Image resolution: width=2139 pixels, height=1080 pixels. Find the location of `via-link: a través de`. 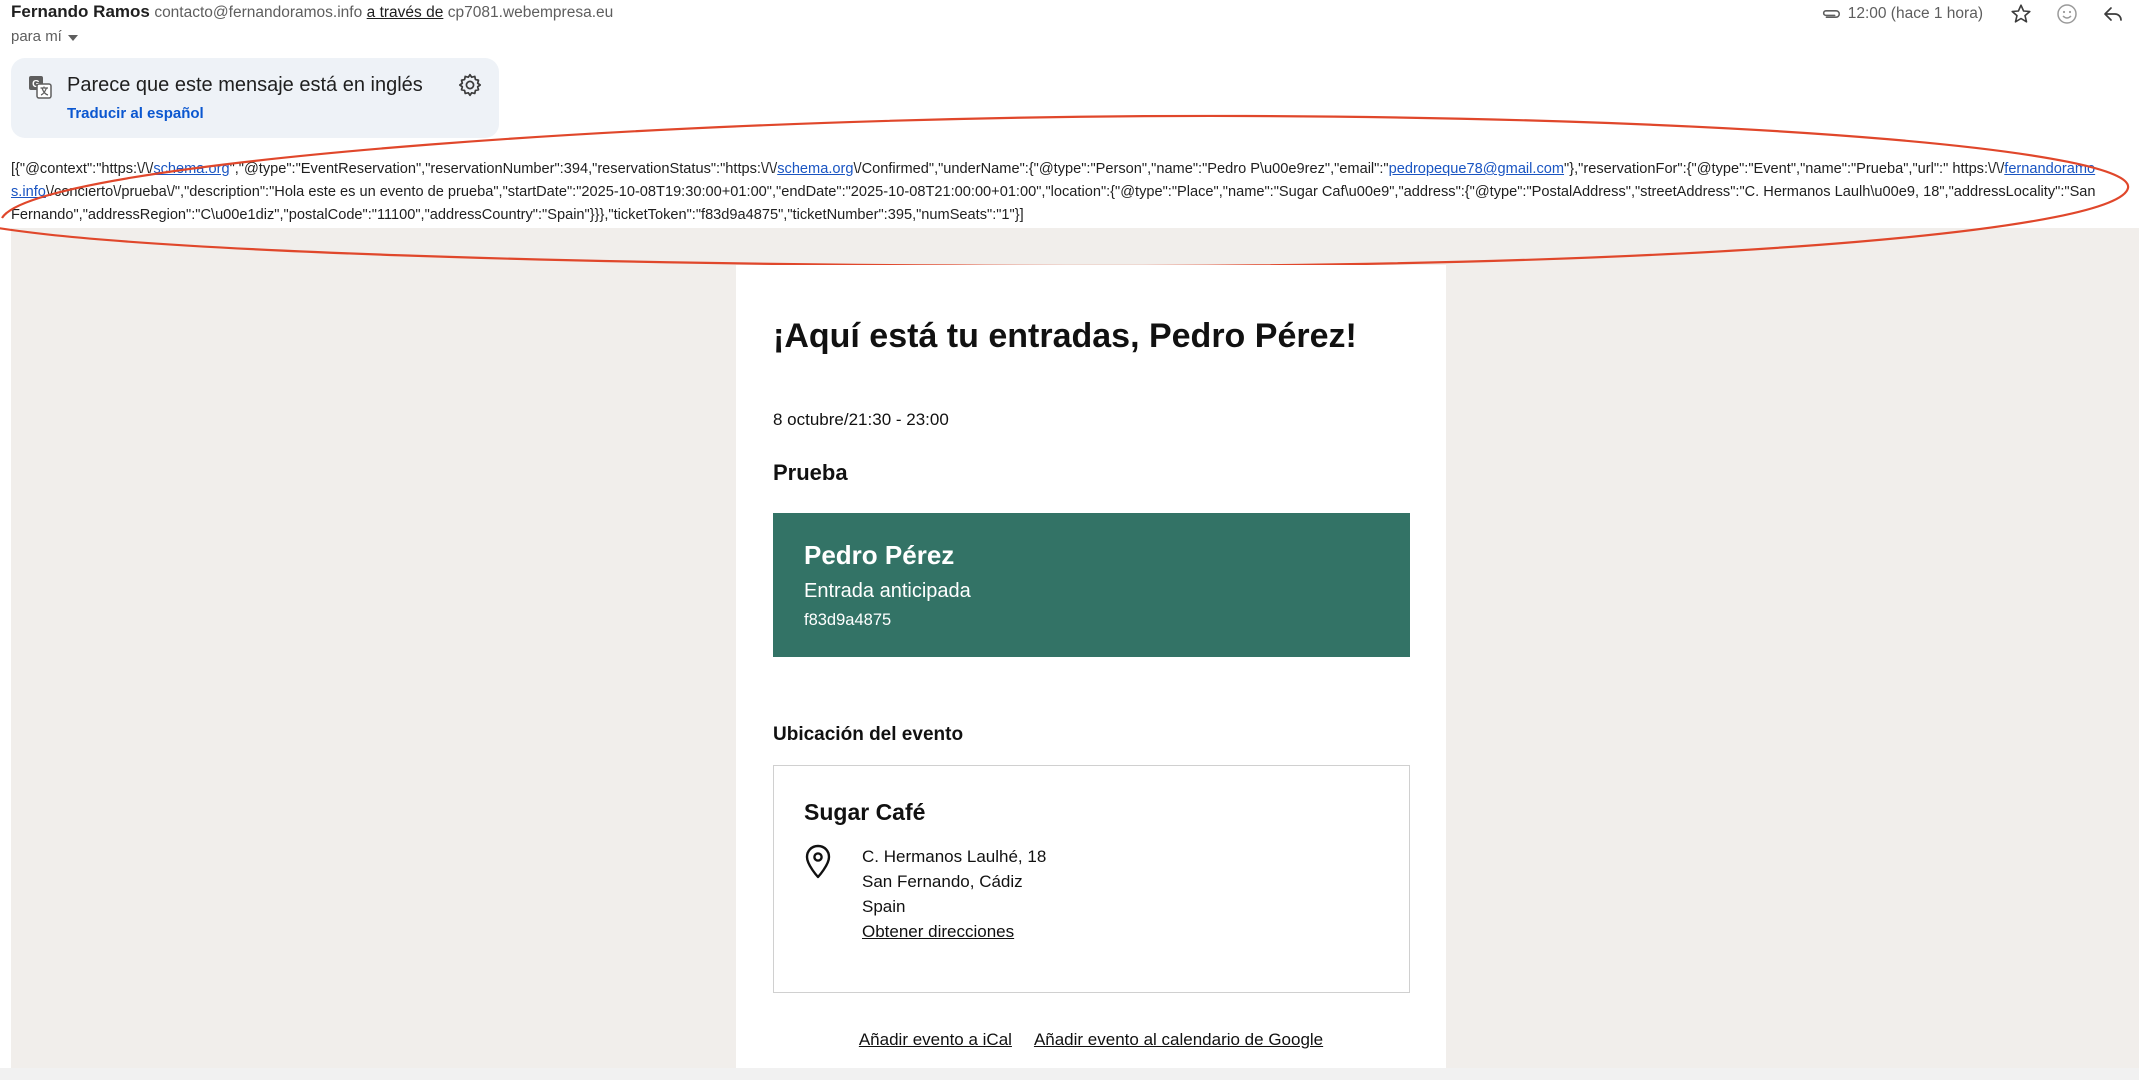

via-link: a través de is located at coordinates (405, 12).